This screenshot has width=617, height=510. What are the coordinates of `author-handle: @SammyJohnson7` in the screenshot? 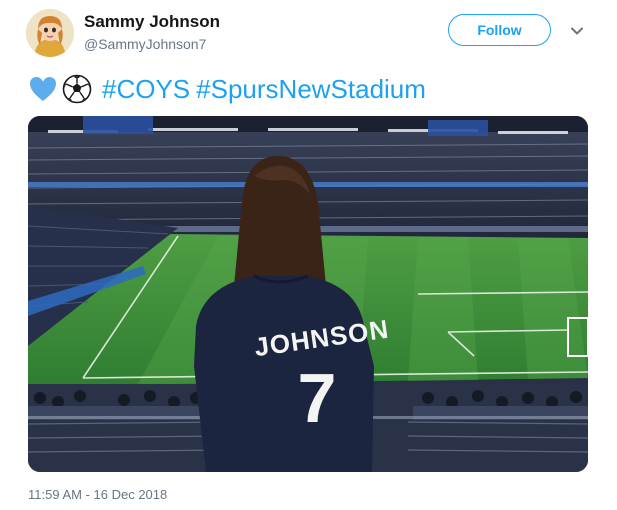 It's located at (145, 44).